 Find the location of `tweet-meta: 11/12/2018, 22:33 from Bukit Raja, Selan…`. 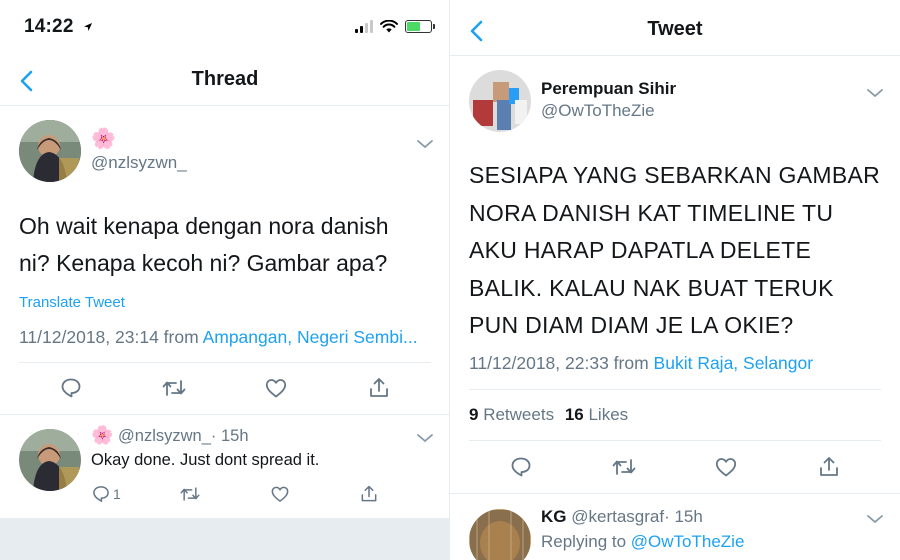

tweet-meta: 11/12/2018, 22:33 from Bukit Raja, Selan… is located at coordinates (641, 363).